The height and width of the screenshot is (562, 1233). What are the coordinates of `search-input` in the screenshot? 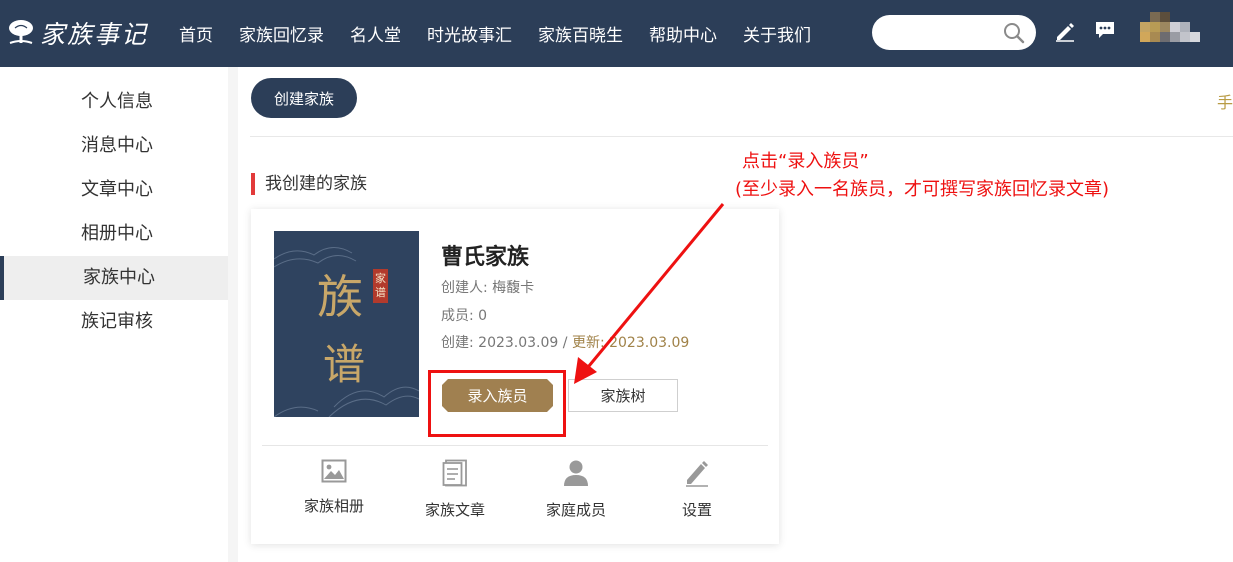 It's located at (954, 32).